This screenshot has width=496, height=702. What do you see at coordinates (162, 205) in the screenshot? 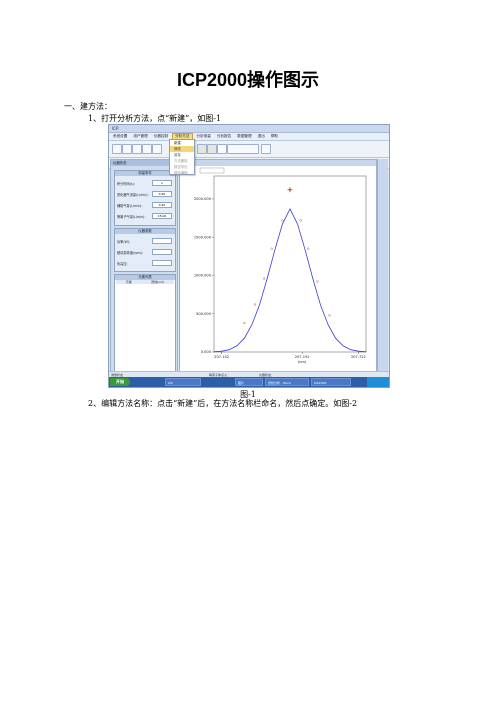
I see `aux-gas-field: 0.40` at bounding box center [162, 205].